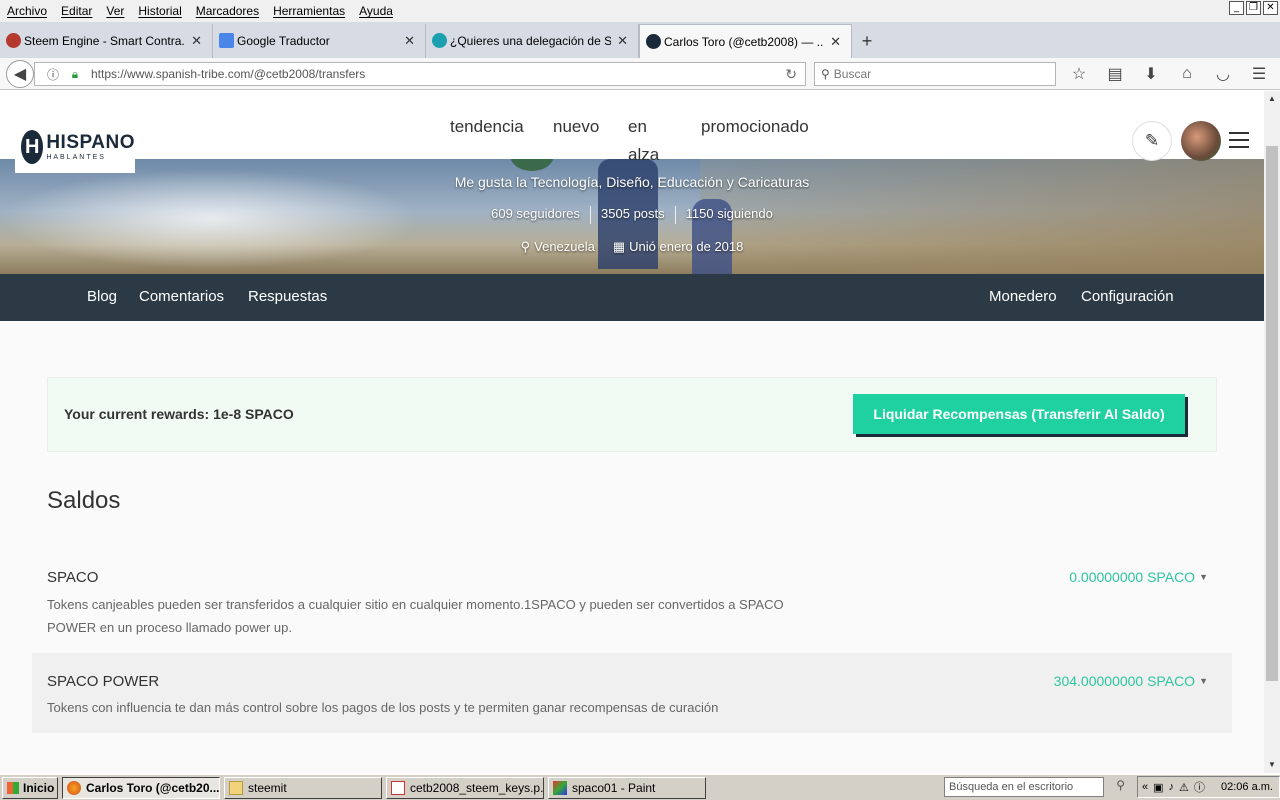 The height and width of the screenshot is (800, 1280). What do you see at coordinates (755, 127) in the screenshot?
I see `nav-promocionado: promocionado` at bounding box center [755, 127].